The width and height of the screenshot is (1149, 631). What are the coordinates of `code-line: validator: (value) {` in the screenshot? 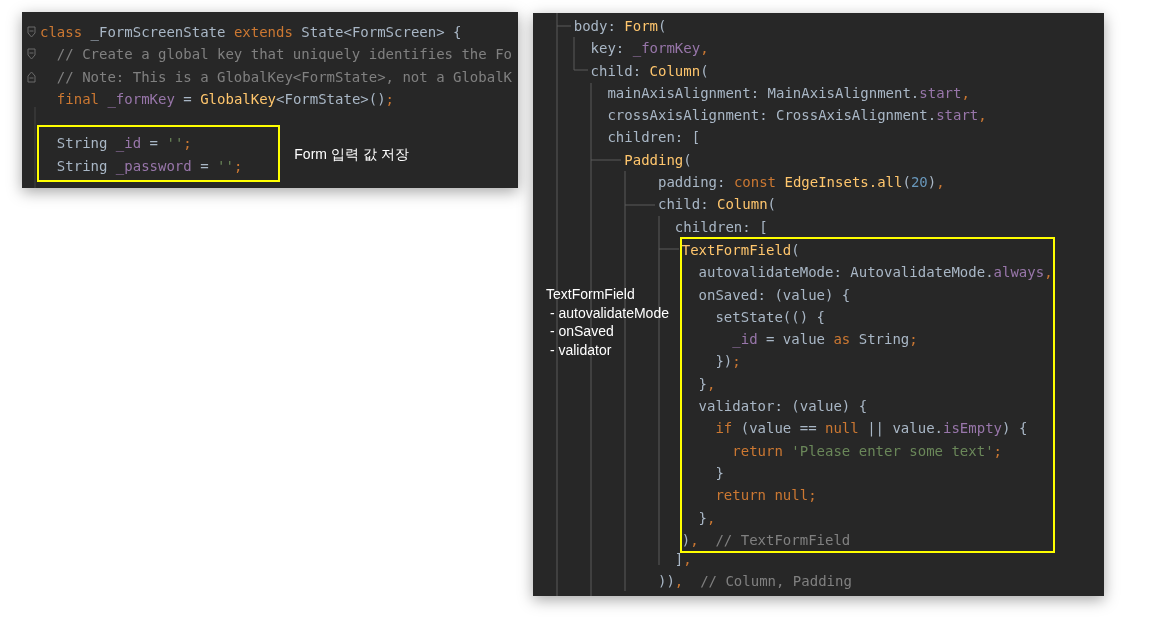 It's located at (782, 407).